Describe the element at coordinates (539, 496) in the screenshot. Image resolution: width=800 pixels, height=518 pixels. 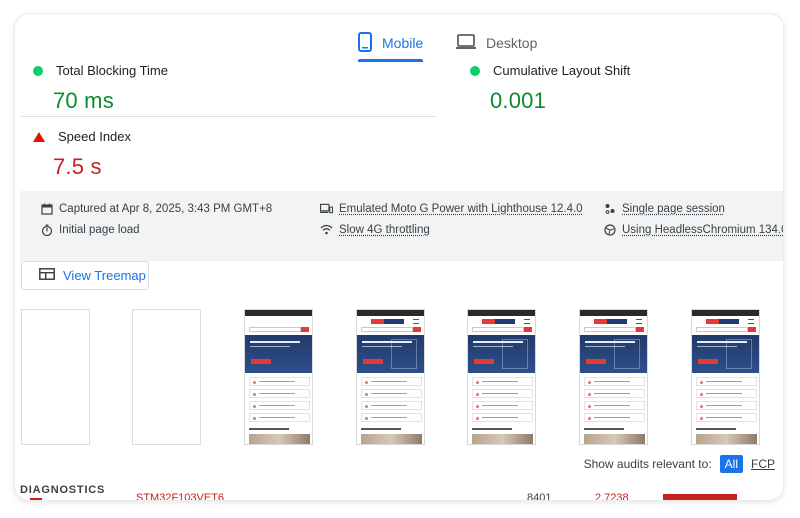
I see `diagnostic-row-value: 8401` at that location.